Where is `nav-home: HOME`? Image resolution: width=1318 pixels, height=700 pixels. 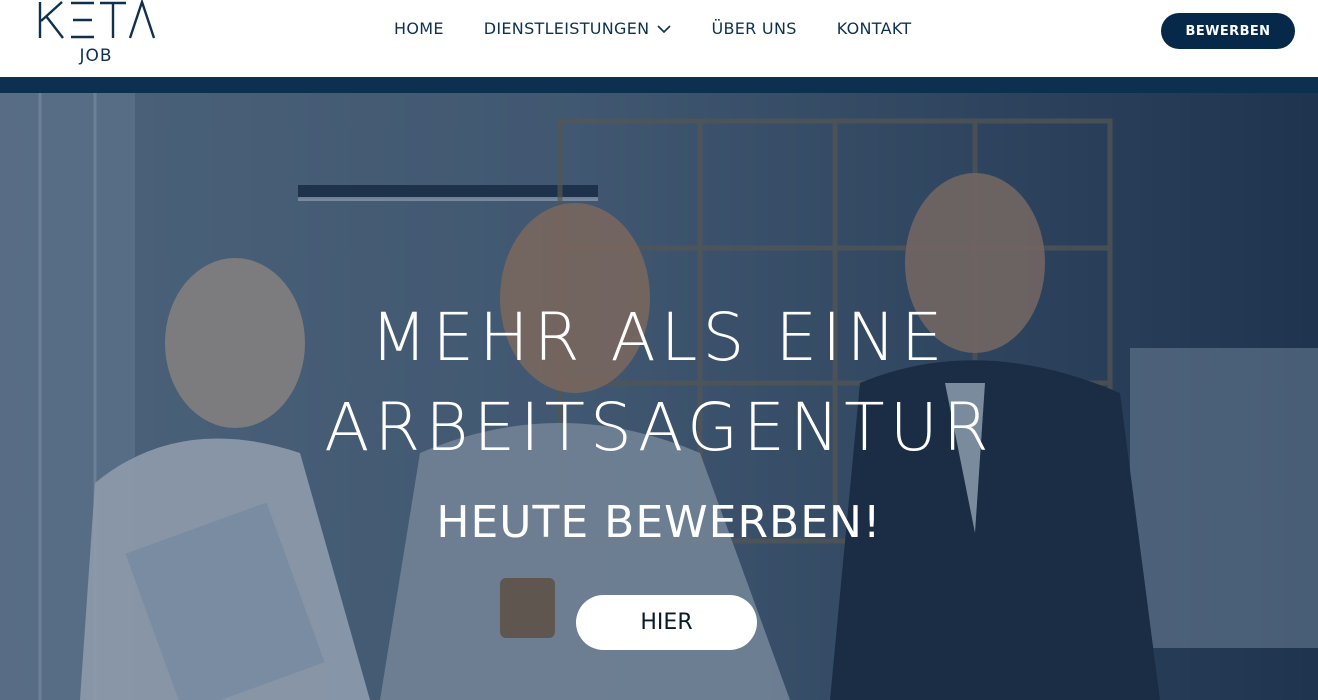 nav-home: HOME is located at coordinates (419, 29).